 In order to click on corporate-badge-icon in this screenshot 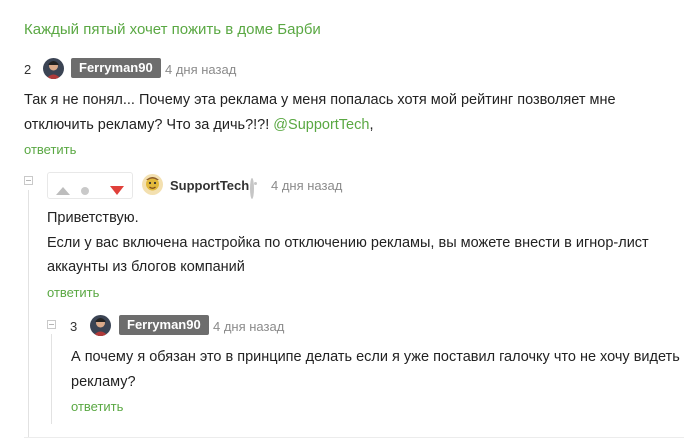, I will do `click(252, 188)`.